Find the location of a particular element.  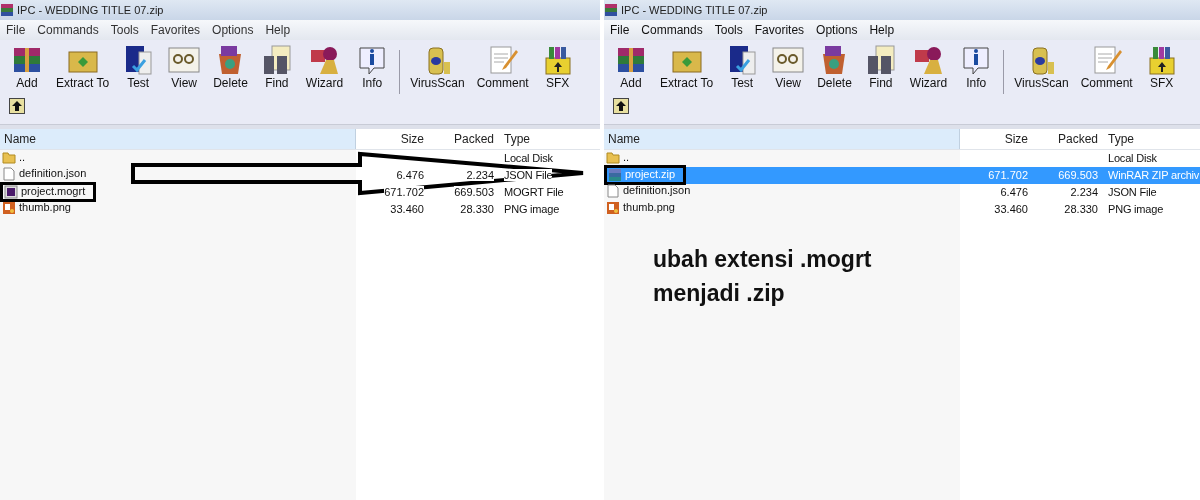

annotation-text: menjadi .zip is located at coordinates (719, 293).